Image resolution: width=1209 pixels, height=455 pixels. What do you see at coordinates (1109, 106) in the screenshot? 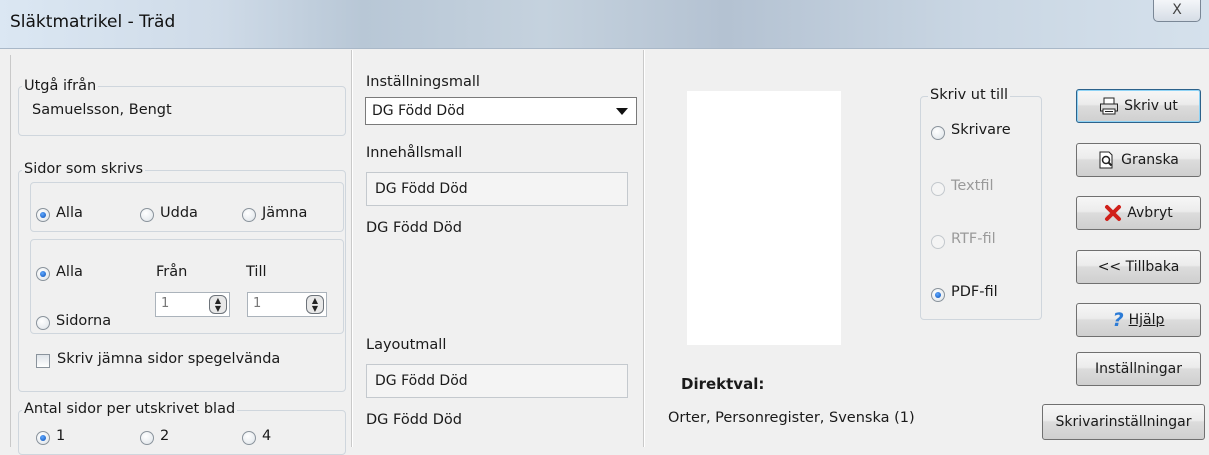
I see `printer-icon` at bounding box center [1109, 106].